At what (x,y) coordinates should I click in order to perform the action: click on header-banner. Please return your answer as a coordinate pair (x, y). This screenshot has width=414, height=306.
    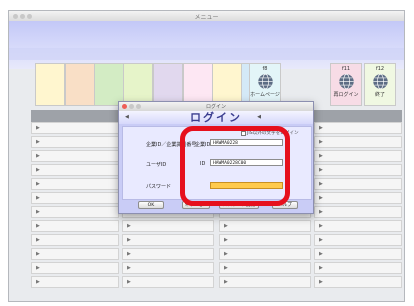
    Looking at the image, I should click on (206, 45).